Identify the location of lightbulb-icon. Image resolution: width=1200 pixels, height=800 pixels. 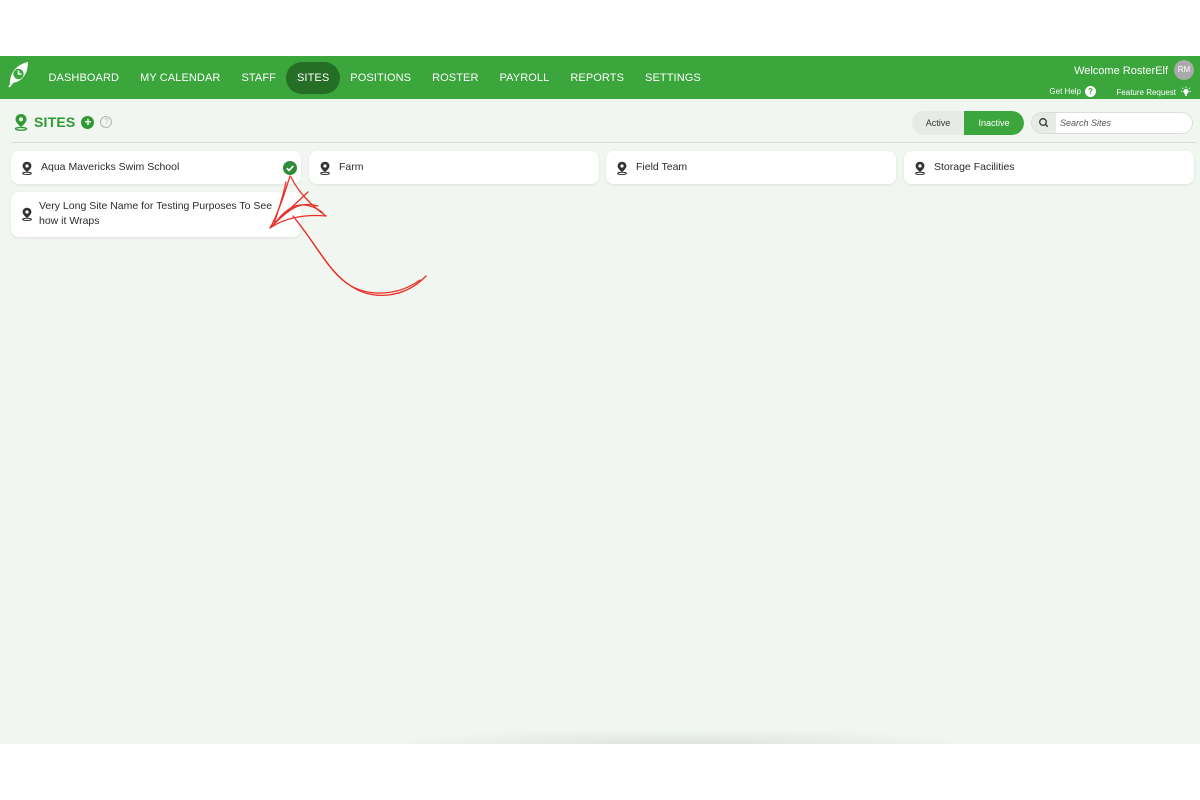
(1186, 91).